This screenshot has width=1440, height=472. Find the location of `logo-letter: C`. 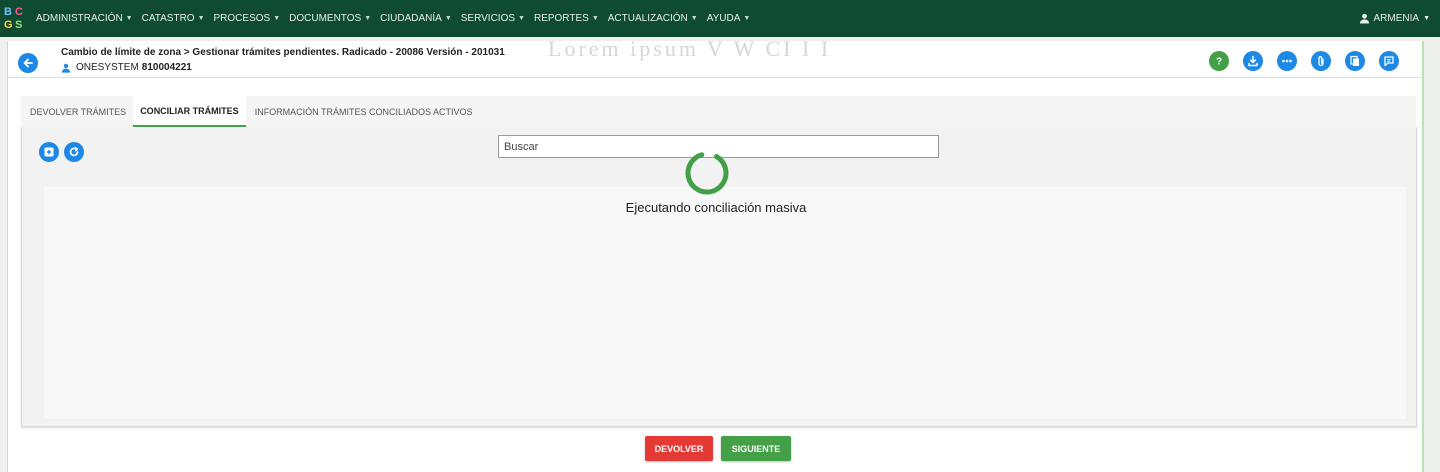

logo-letter: C is located at coordinates (19, 11).